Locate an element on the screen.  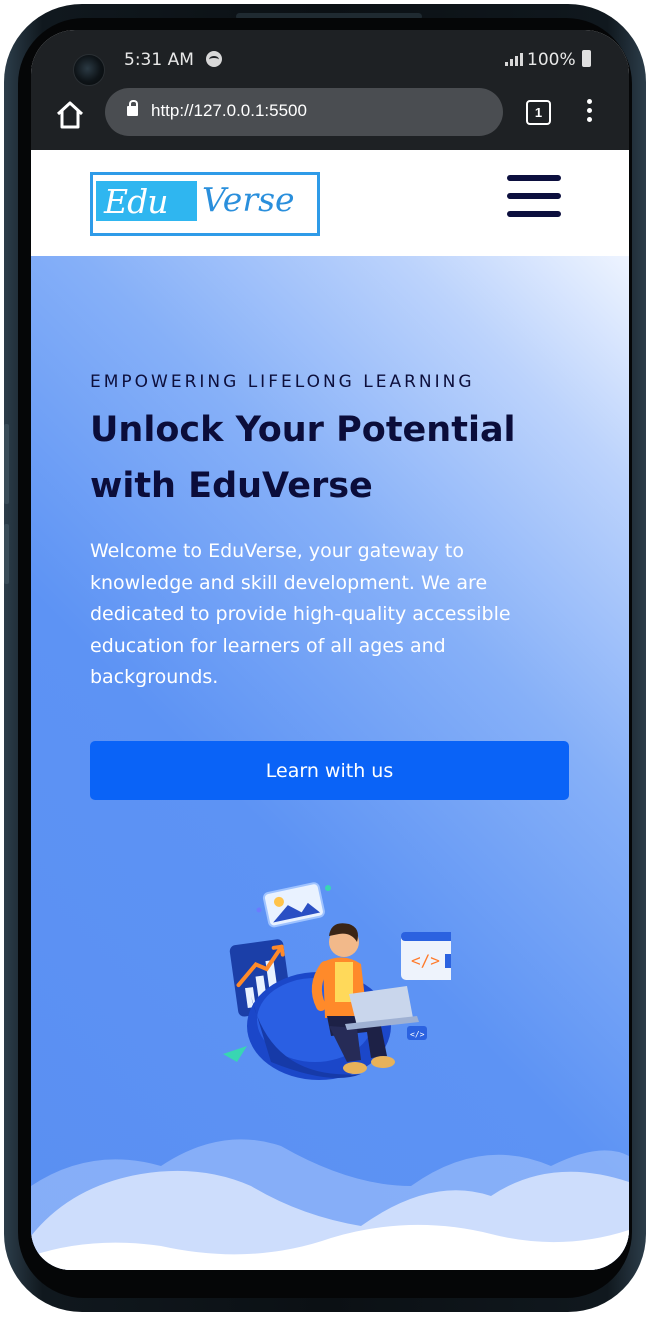
site-header: Edu Verse is located at coordinates (330, 203).